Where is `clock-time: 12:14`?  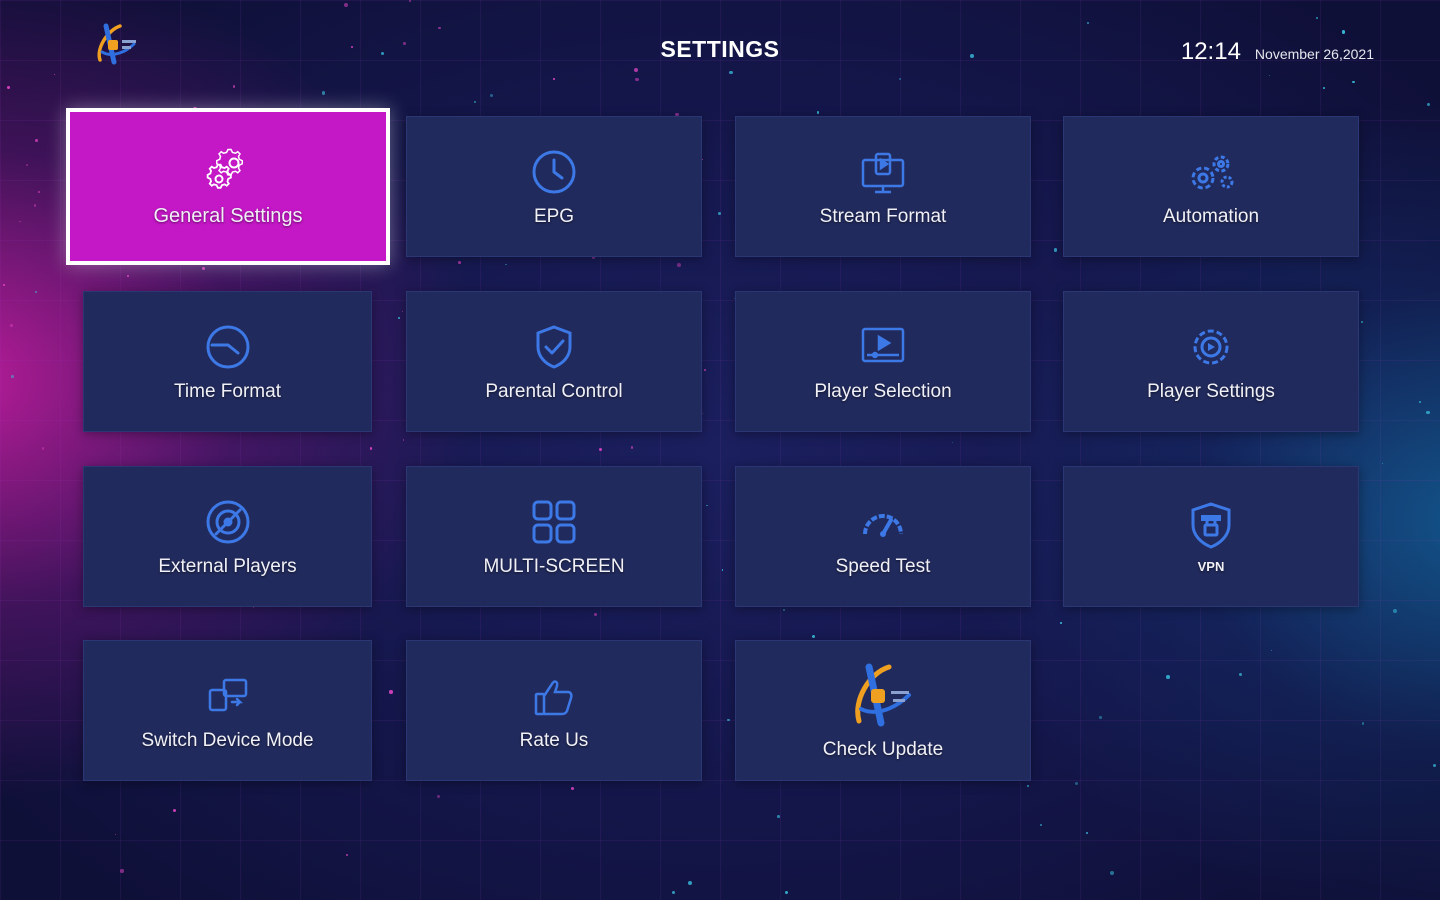
clock-time: 12:14 is located at coordinates (1210, 51).